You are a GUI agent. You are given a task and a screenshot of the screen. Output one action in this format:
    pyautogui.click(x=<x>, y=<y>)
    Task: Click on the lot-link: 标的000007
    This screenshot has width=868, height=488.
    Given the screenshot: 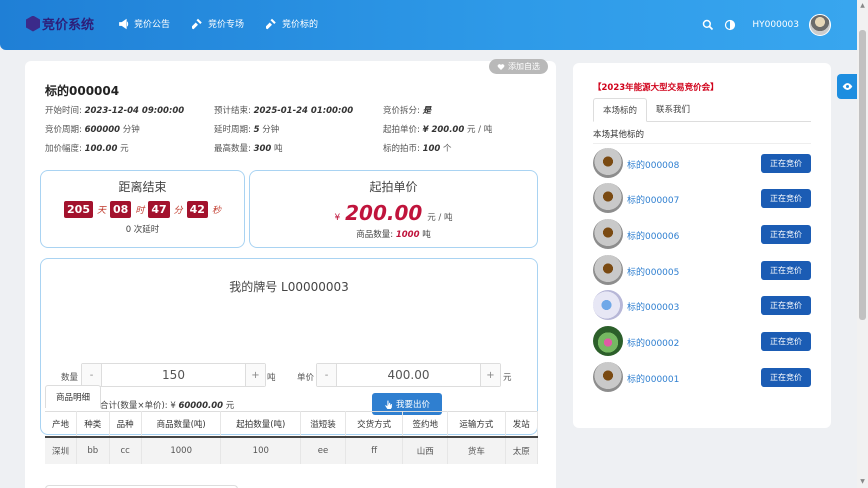 What is the action you would take?
    pyautogui.click(x=653, y=199)
    